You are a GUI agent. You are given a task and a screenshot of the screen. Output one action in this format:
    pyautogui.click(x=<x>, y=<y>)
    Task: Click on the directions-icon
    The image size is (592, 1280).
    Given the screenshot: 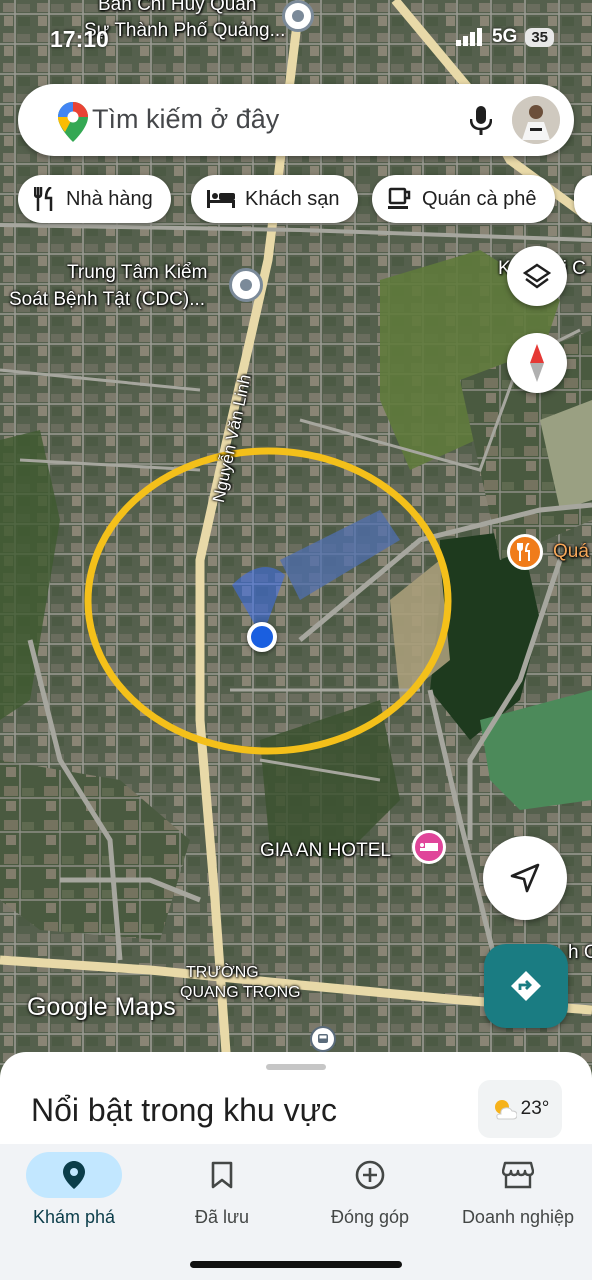 What is the action you would take?
    pyautogui.click(x=526, y=986)
    